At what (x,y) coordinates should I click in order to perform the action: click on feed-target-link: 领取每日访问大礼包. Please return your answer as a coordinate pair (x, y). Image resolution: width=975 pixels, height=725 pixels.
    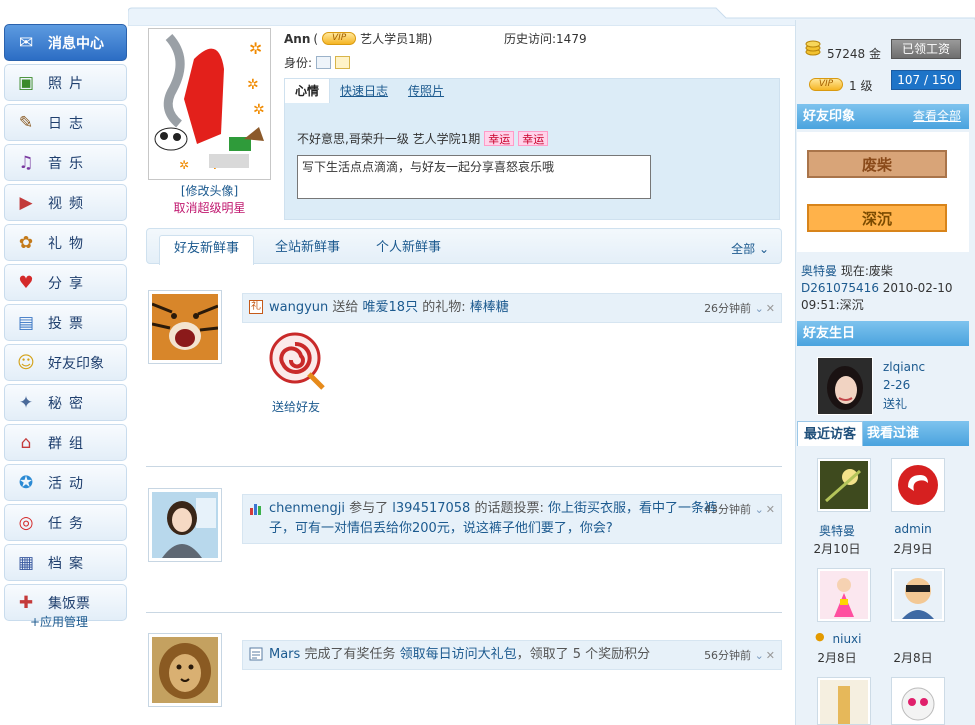
    Looking at the image, I should click on (458, 654).